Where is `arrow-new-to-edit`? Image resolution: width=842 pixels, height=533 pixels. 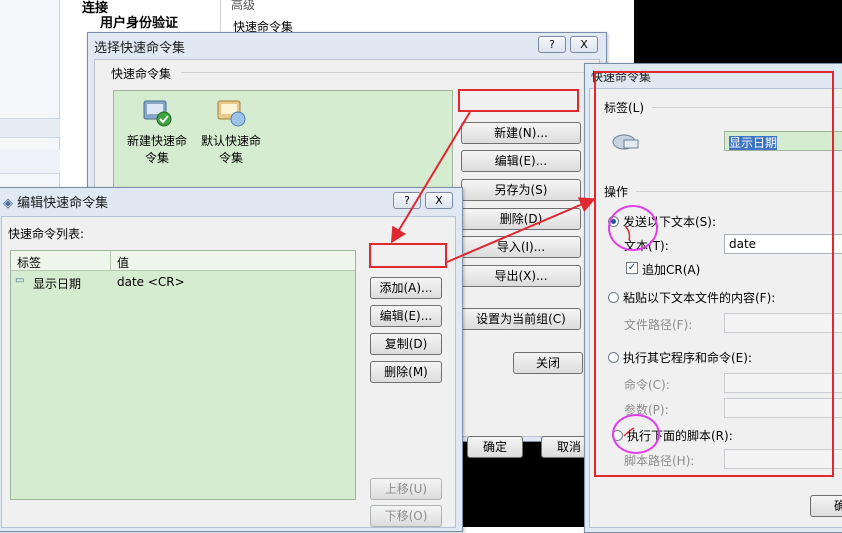
arrow-new-to-edit is located at coordinates (430, 177).